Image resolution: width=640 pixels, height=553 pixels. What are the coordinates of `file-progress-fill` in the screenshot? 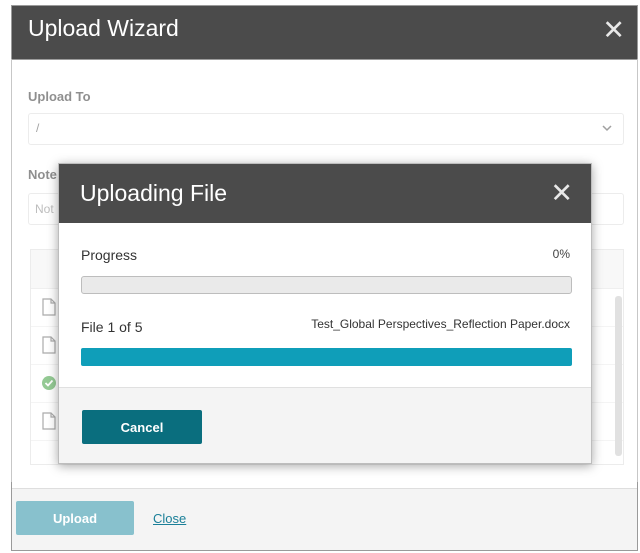 It's located at (326, 357).